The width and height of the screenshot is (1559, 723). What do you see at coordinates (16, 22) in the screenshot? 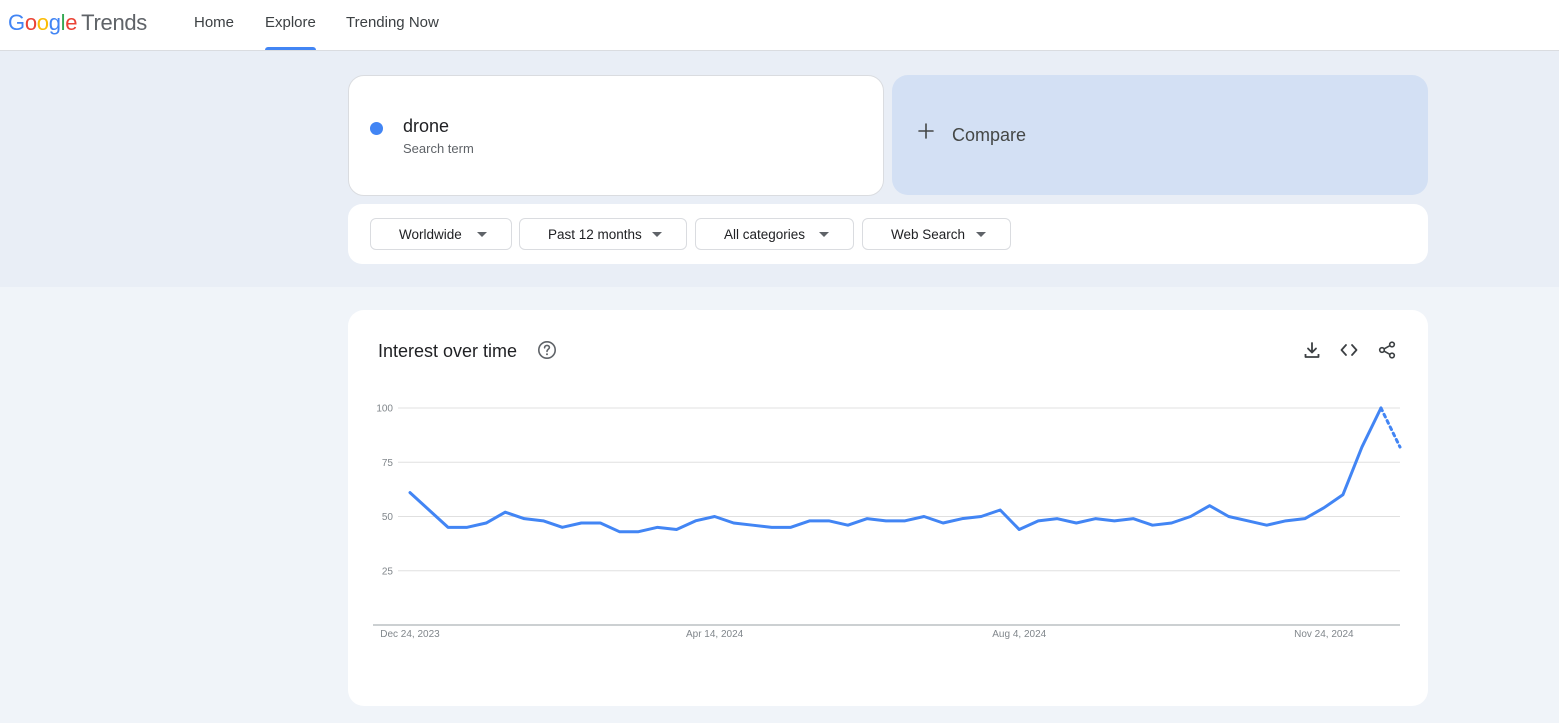
I see `logo-letter: G` at bounding box center [16, 22].